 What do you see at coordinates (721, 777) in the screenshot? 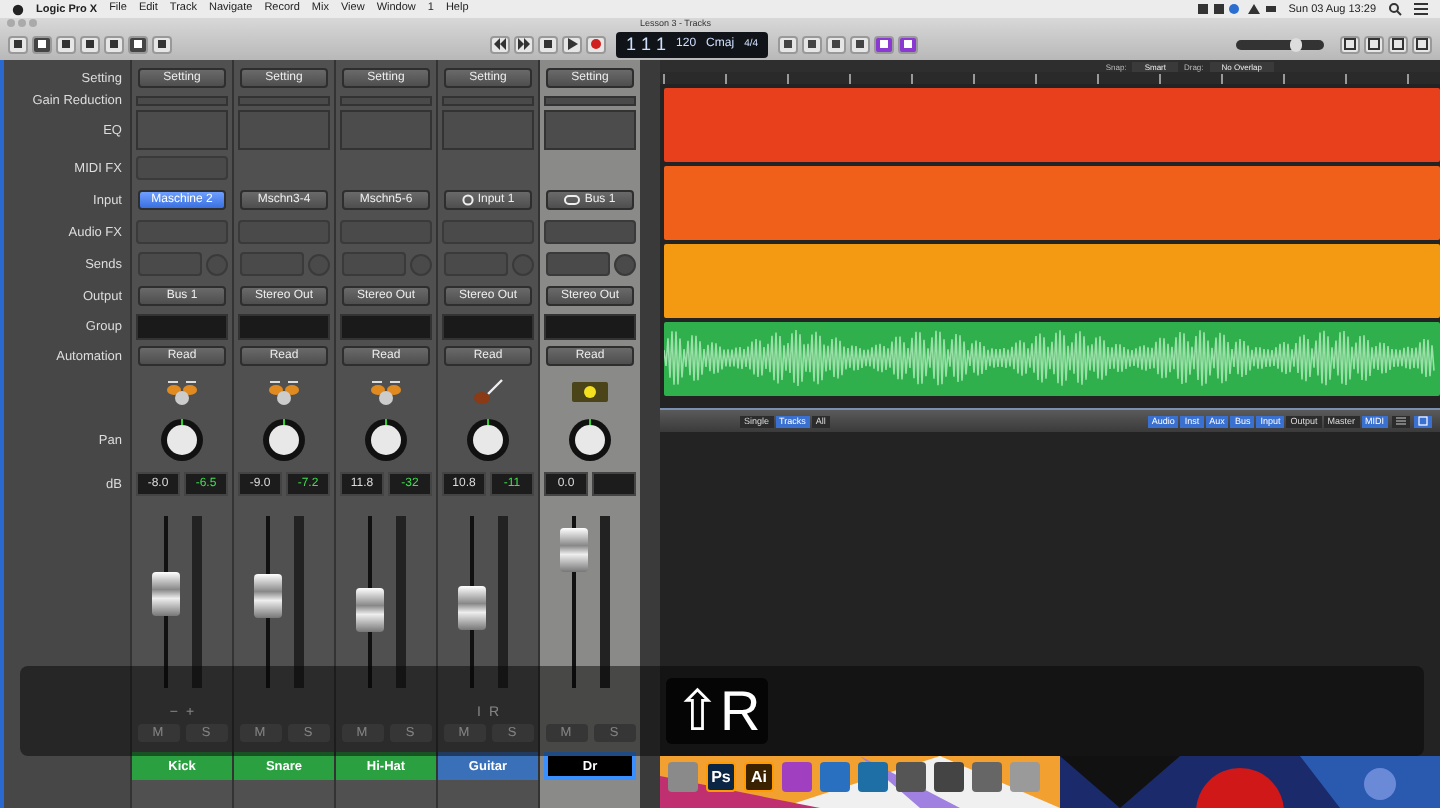
I see `app-icon: Ps` at bounding box center [721, 777].